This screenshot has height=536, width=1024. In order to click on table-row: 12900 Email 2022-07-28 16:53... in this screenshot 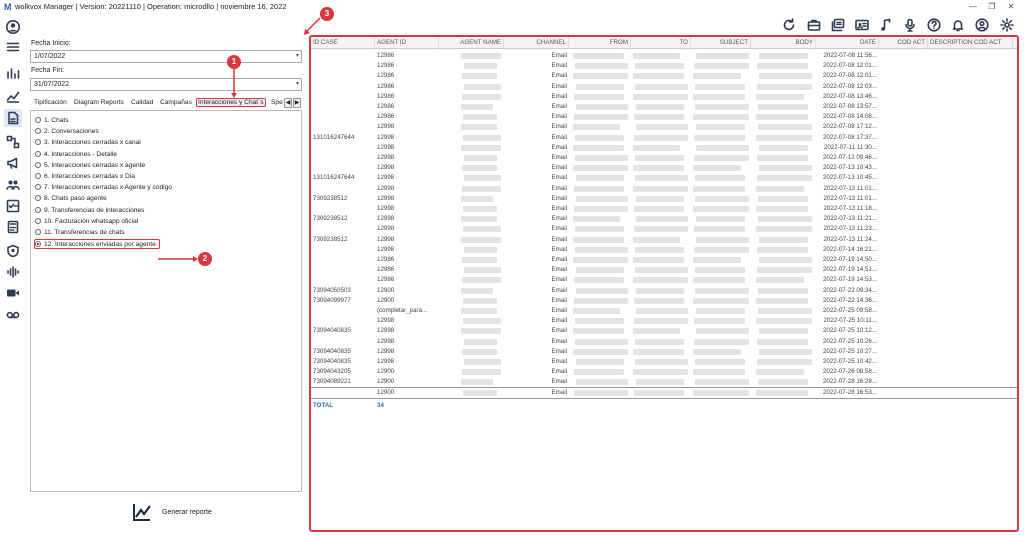, I will do `click(664, 392)`.